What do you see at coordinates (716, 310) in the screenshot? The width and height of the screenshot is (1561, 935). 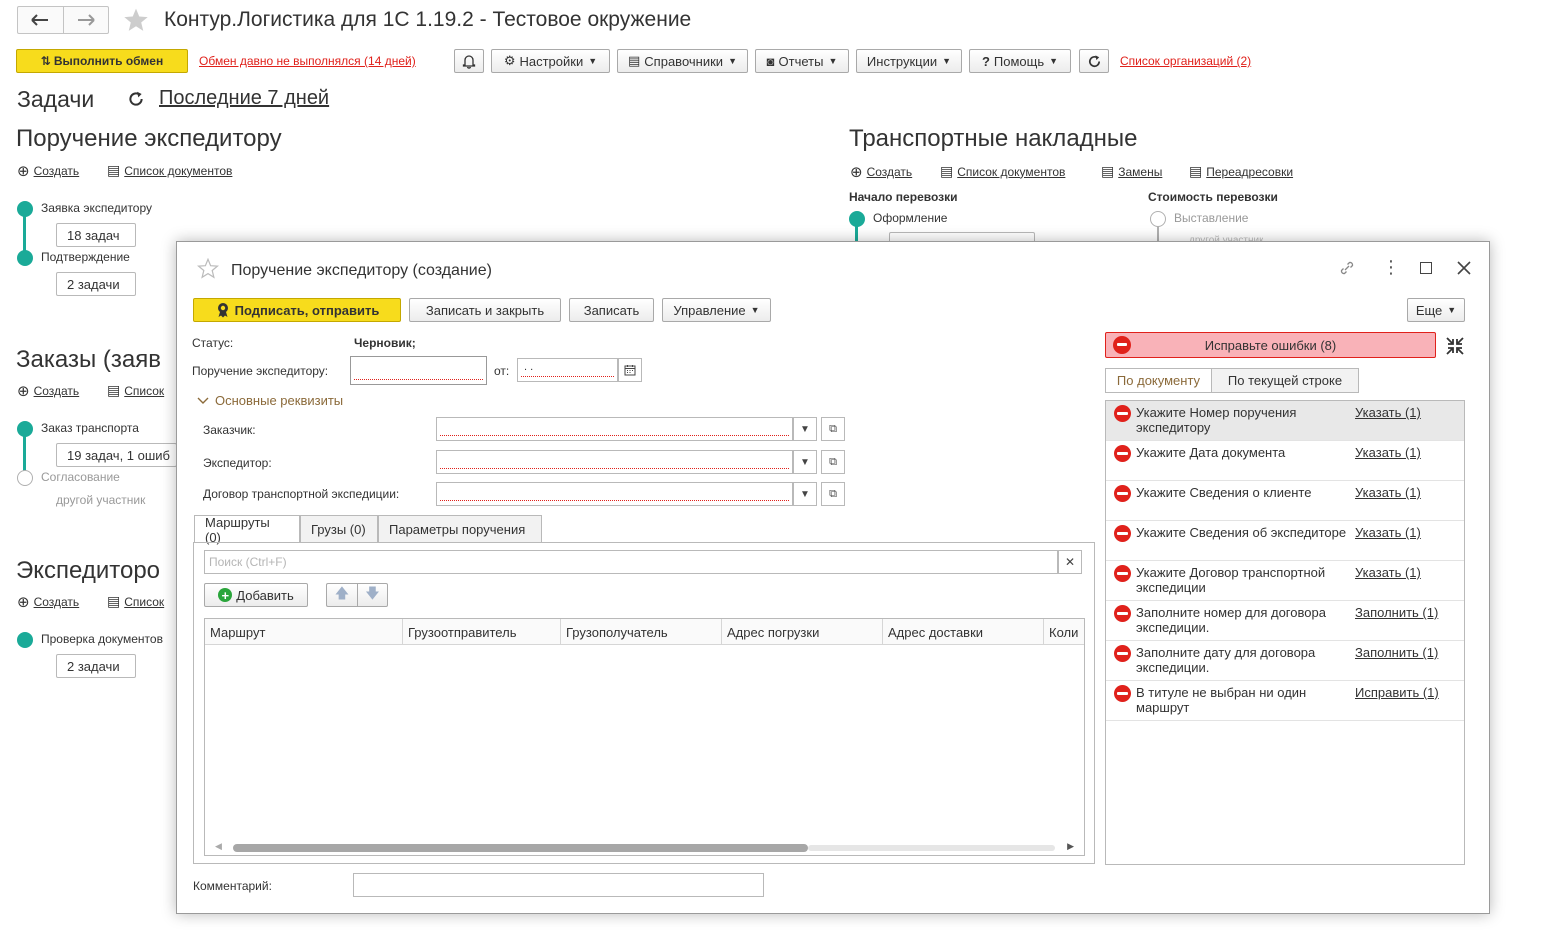 I see `manage-menu-button: Управление ▼` at bounding box center [716, 310].